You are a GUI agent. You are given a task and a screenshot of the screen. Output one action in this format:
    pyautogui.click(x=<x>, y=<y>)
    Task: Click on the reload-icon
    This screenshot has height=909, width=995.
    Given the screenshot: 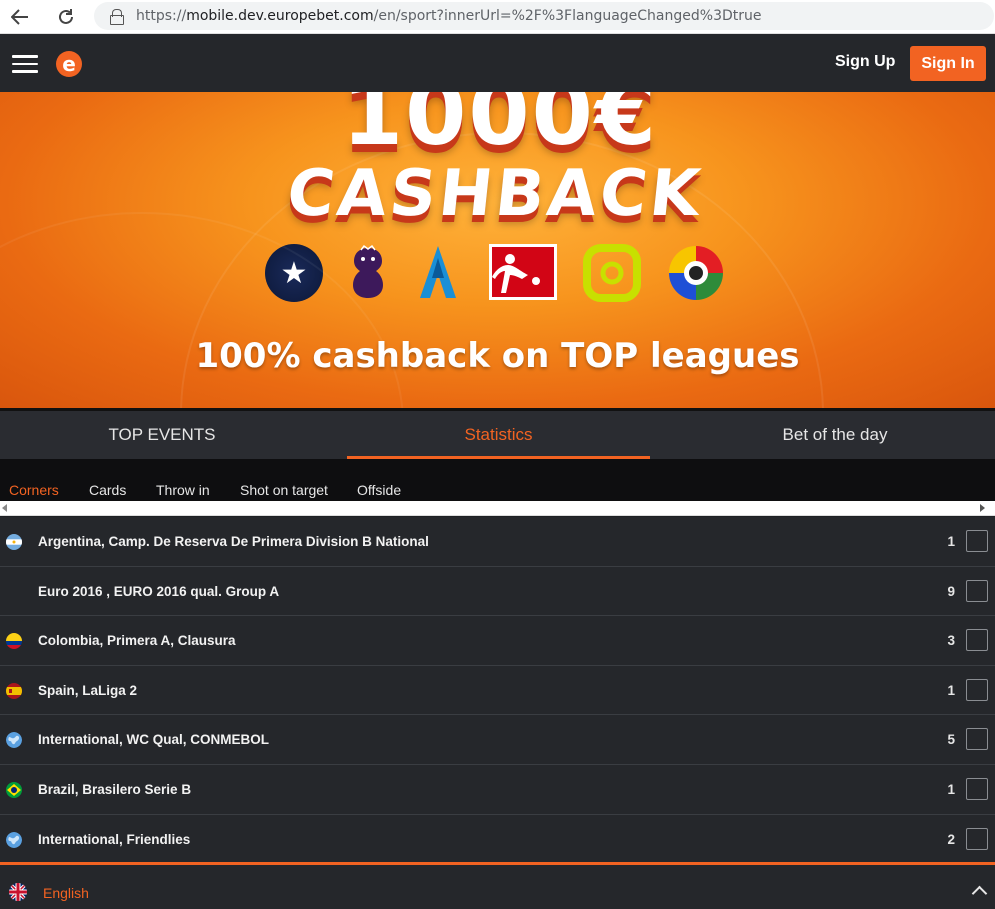 What is the action you would take?
    pyautogui.click(x=66, y=17)
    